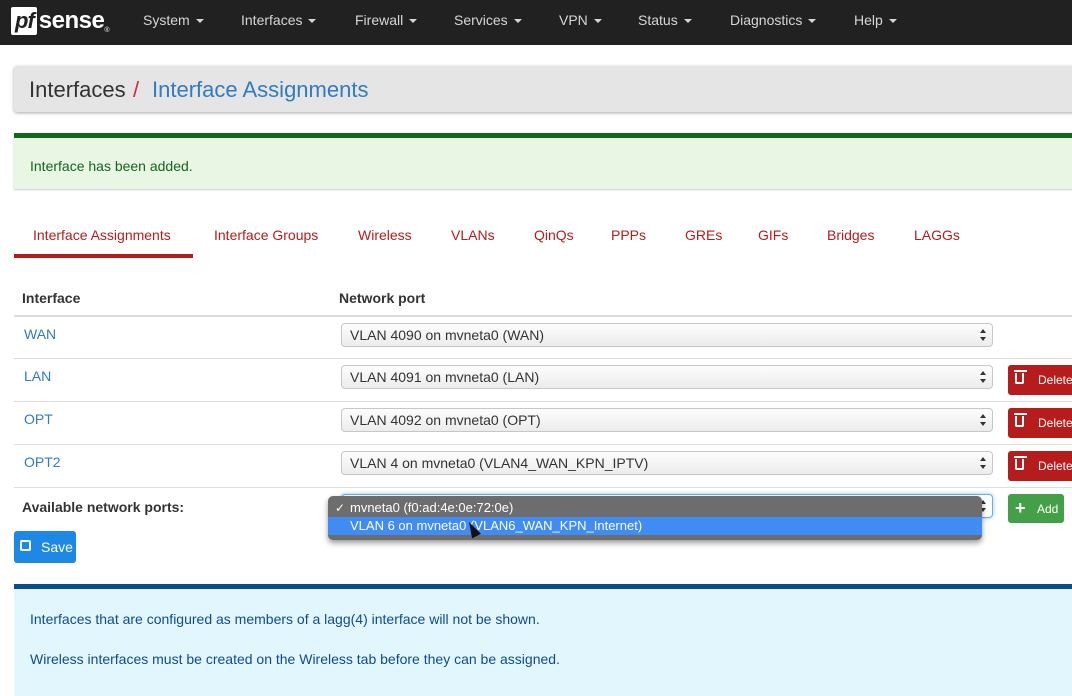  I want to click on select-value: VLAN 4090 on mvneta0 (WAN), so click(447, 335).